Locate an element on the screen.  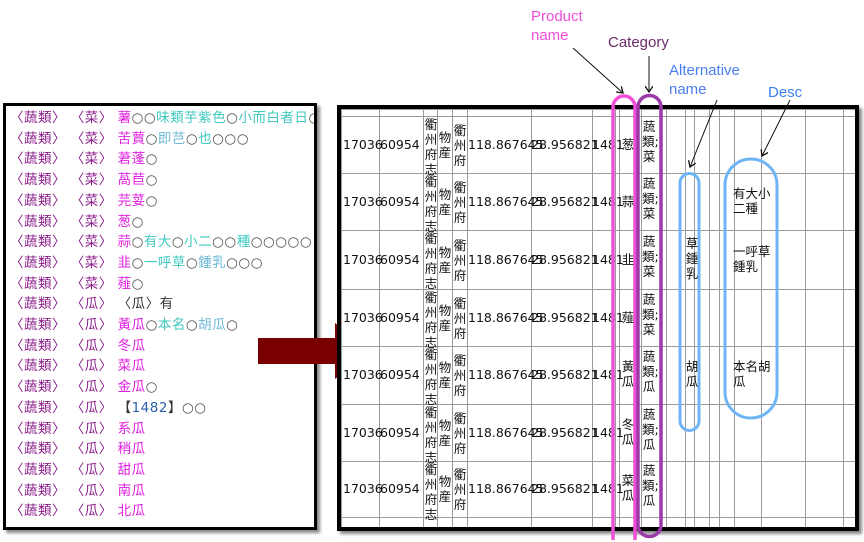
source-token-prod: 薯 is located at coordinates (124, 118).